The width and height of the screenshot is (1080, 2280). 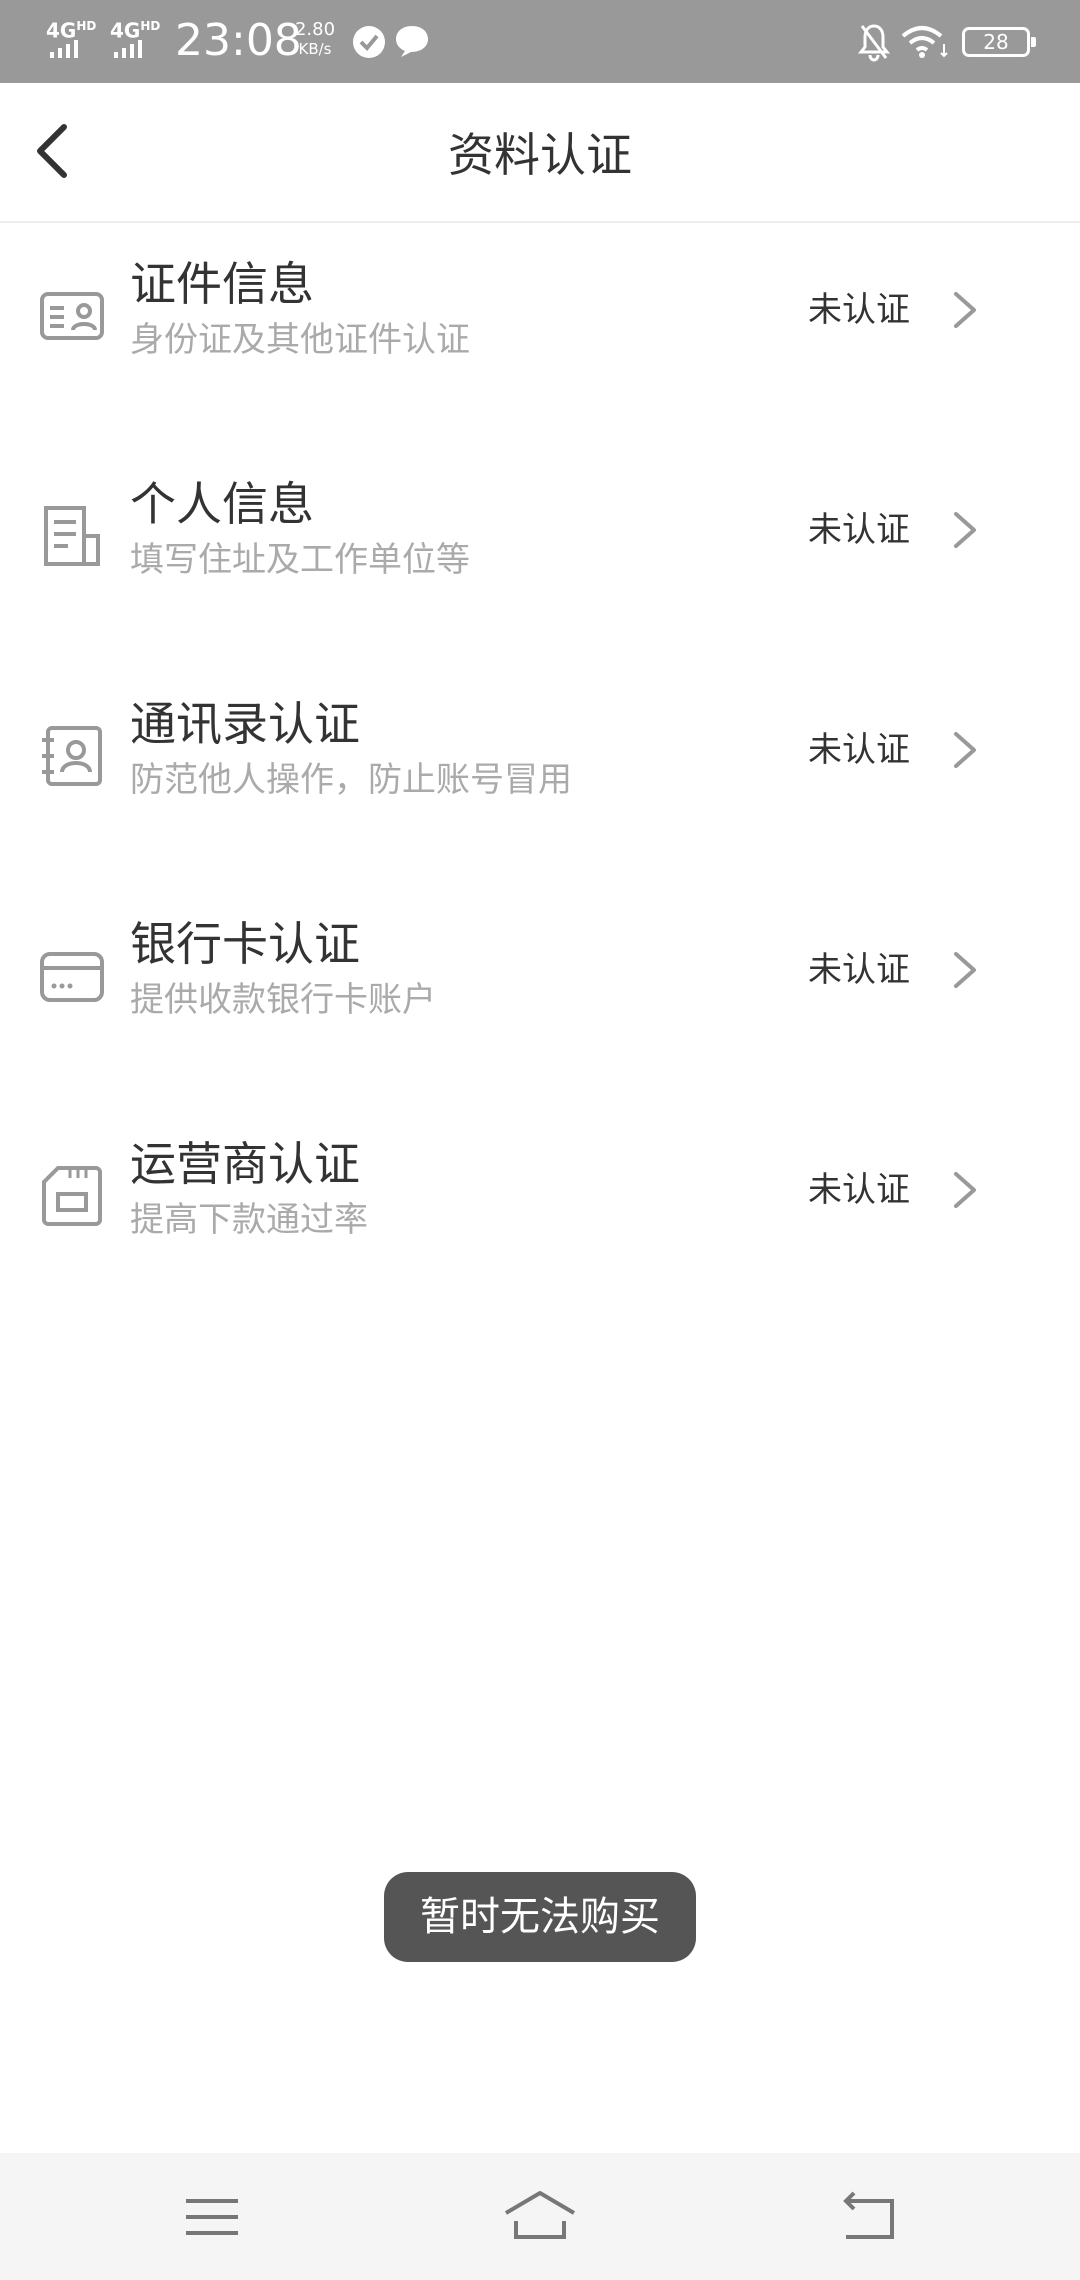 I want to click on menu-icon, so click(x=212, y=2217).